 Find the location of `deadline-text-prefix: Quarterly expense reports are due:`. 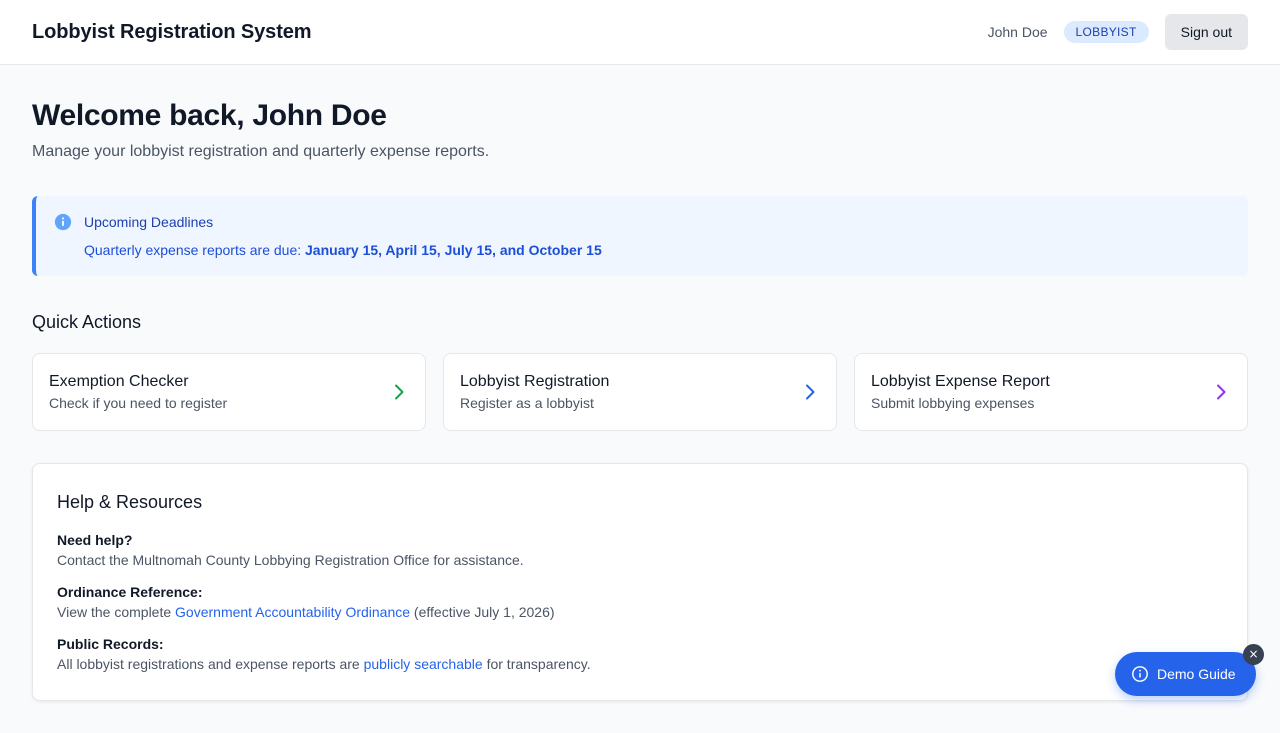

deadline-text-prefix: Quarterly expense reports are due: is located at coordinates (195, 250).